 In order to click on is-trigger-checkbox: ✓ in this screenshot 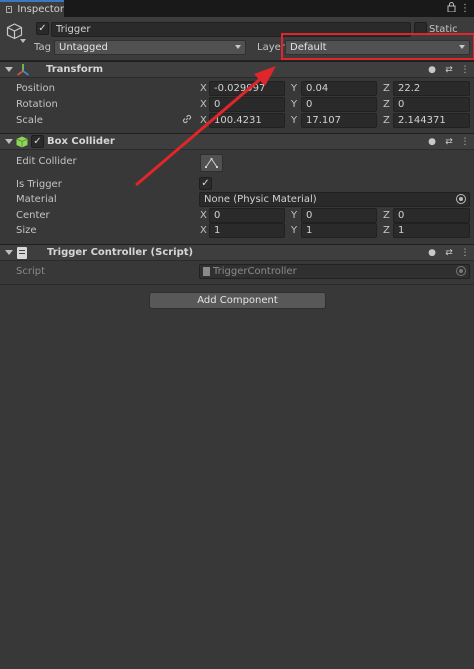, I will do `click(205, 183)`.